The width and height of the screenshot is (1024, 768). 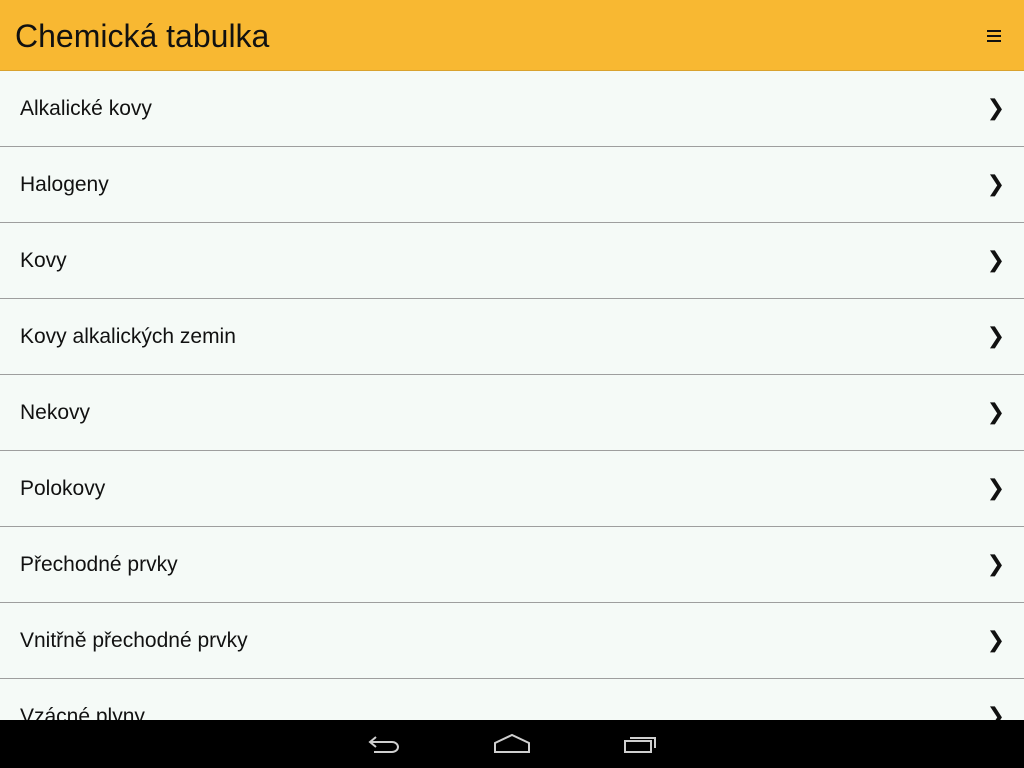 I want to click on list-item-label: Kovy alkalických zemin, so click(x=128, y=336).